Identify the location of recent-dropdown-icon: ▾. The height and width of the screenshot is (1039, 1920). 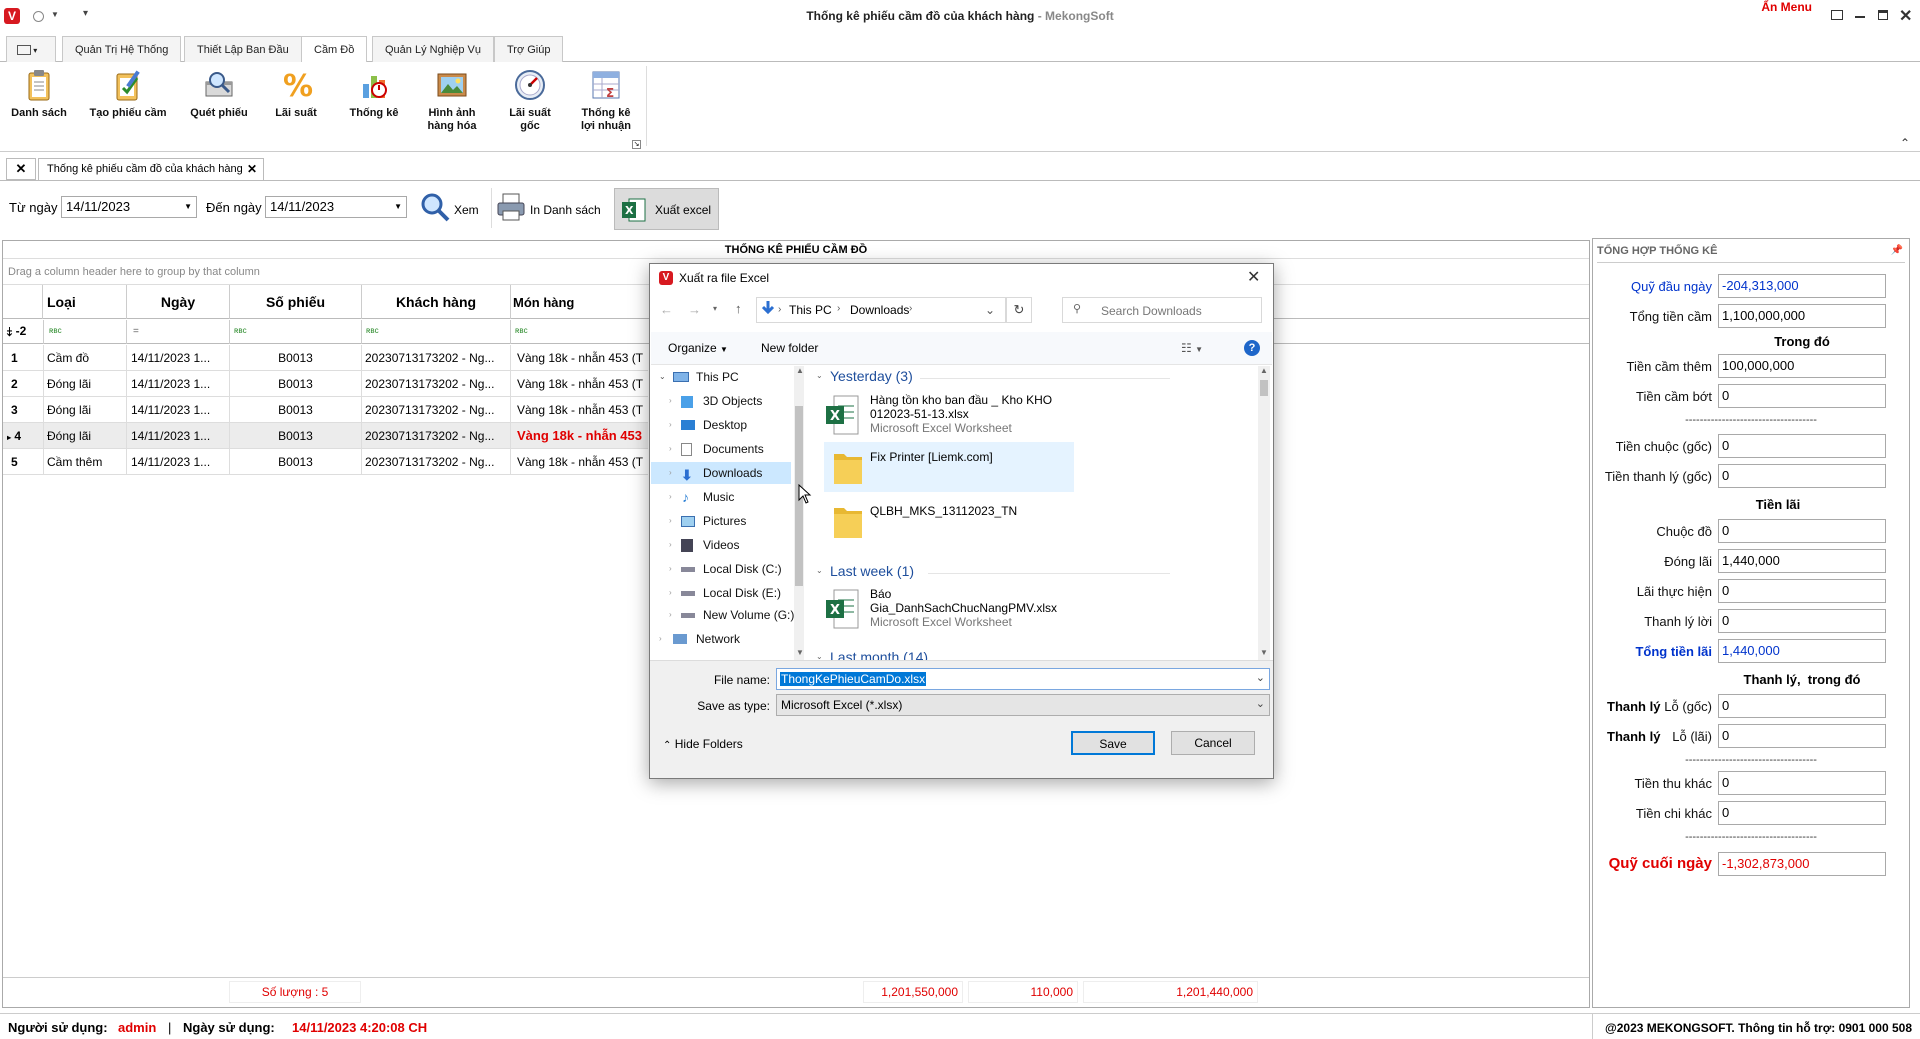
(715, 308).